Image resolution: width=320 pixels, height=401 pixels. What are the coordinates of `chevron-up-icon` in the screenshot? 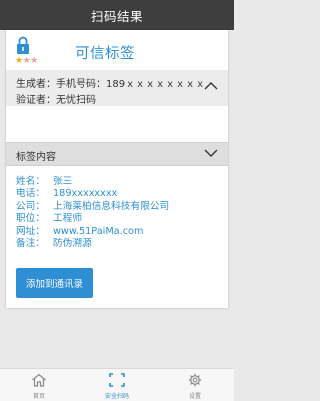 It's located at (211, 87).